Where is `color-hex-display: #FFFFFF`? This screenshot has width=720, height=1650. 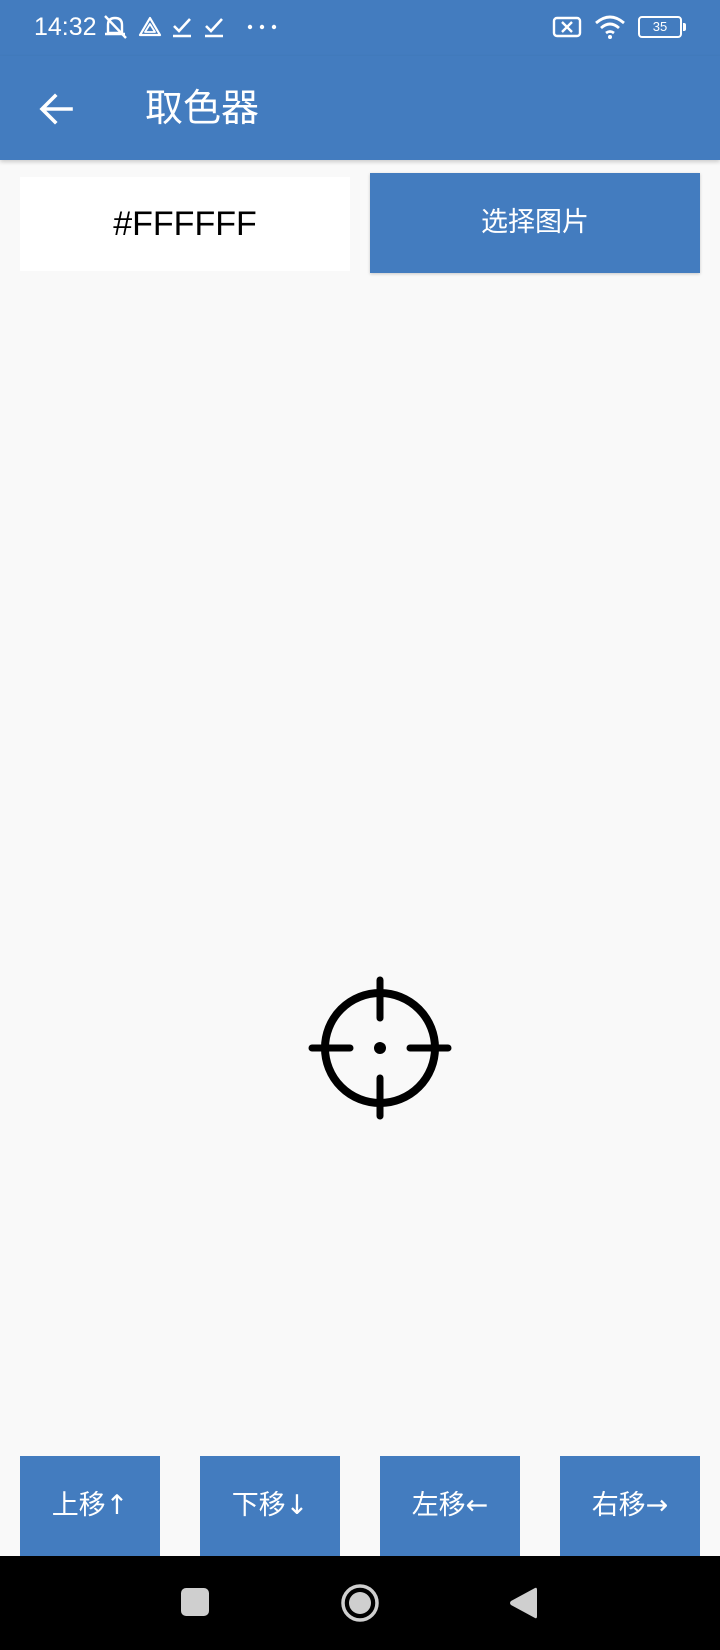 color-hex-display: #FFFFFF is located at coordinates (185, 224).